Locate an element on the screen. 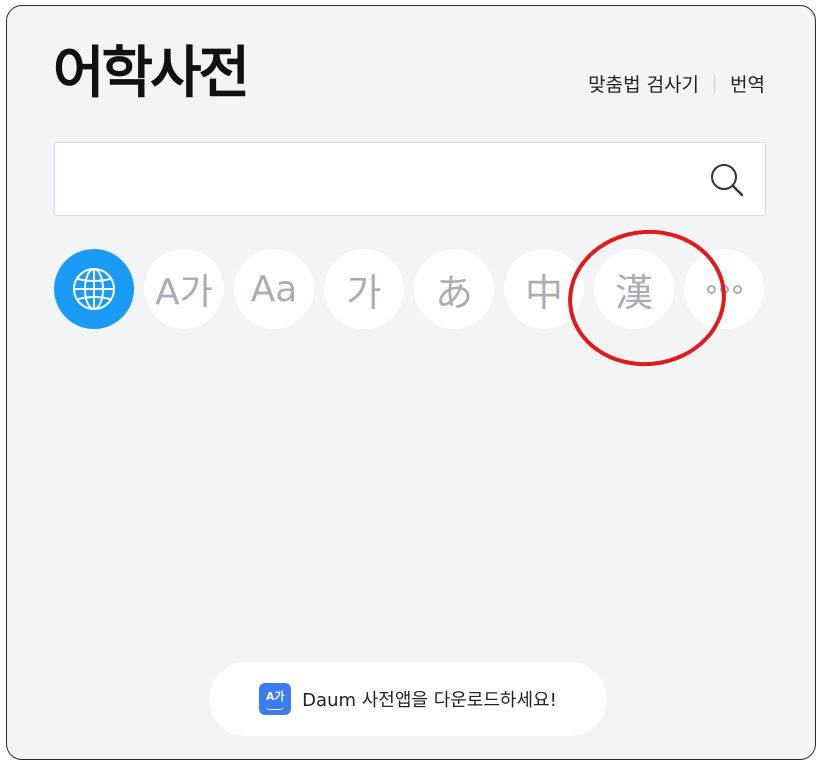 The image size is (823, 767). translate-link: 번역 is located at coordinates (747, 83).